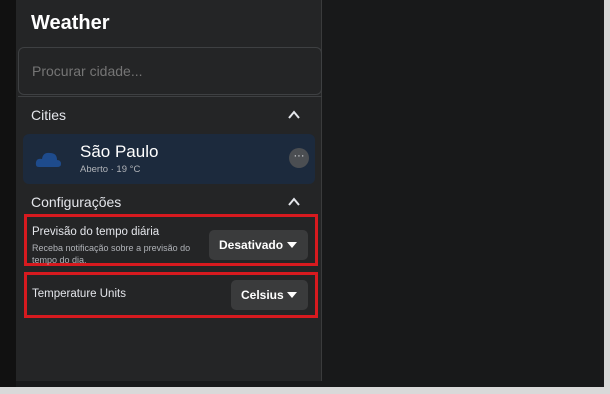 The width and height of the screenshot is (610, 394). Describe the element at coordinates (171, 295) in the screenshot. I see `temperature-units-setting: Temperature Units Celsius` at that location.